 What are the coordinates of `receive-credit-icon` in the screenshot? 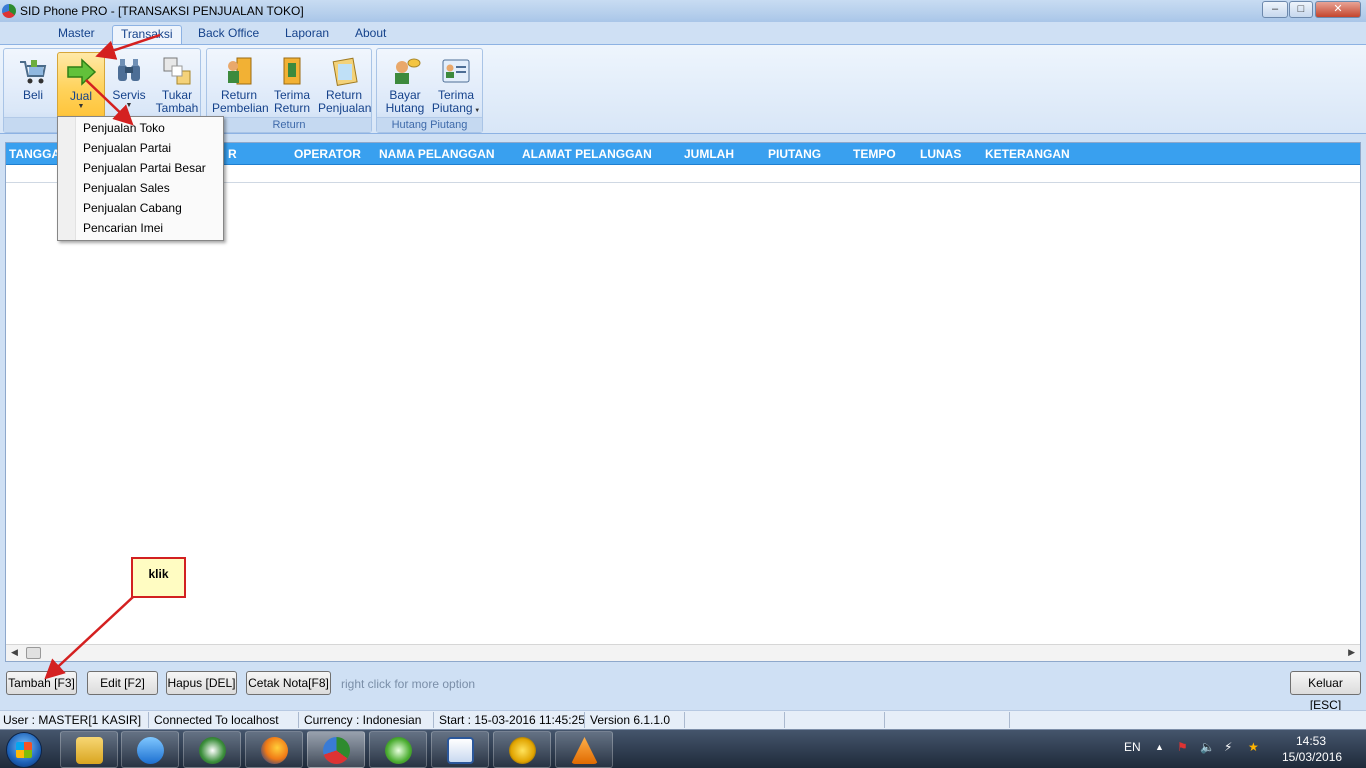 It's located at (456, 71).